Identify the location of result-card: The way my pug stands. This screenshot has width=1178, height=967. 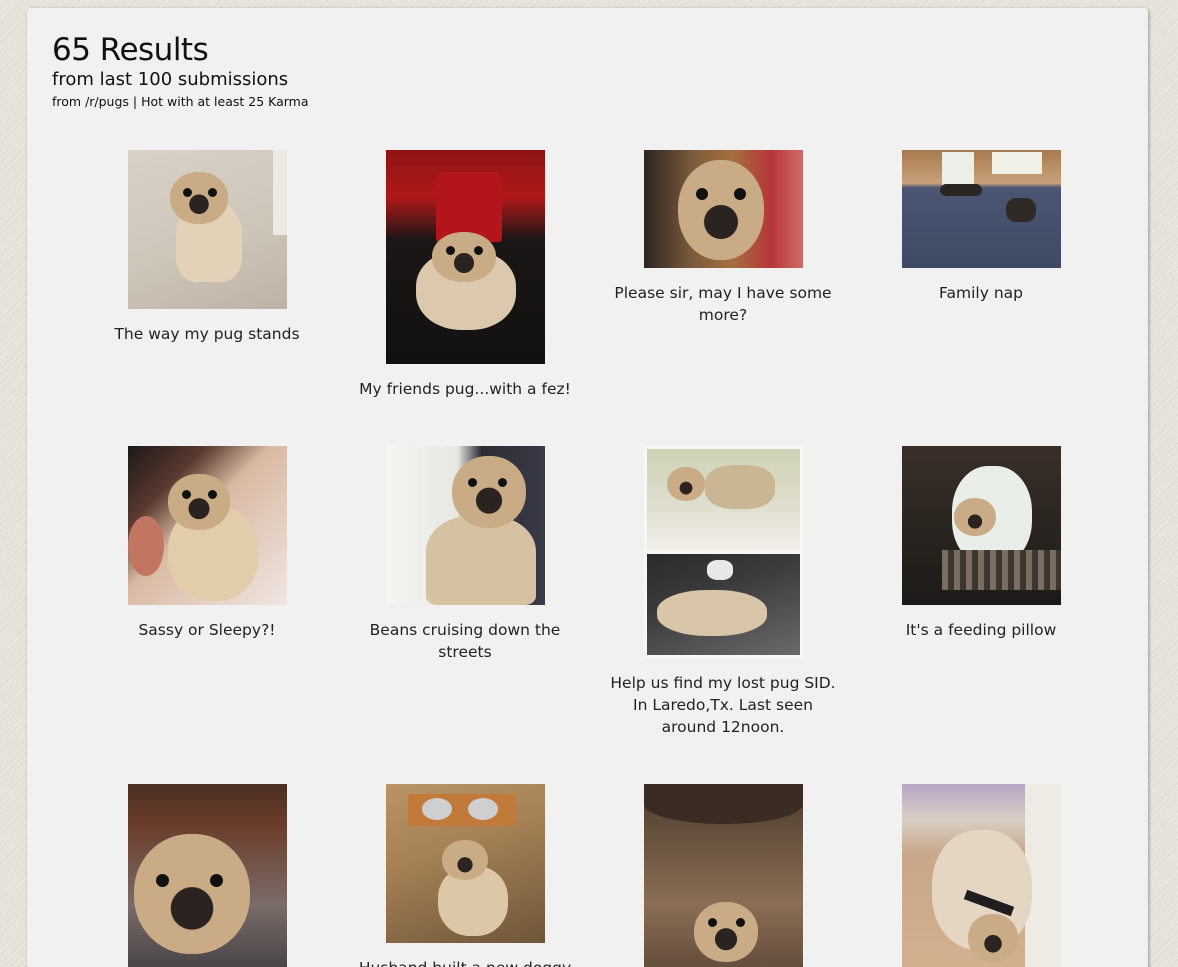
(207, 247).